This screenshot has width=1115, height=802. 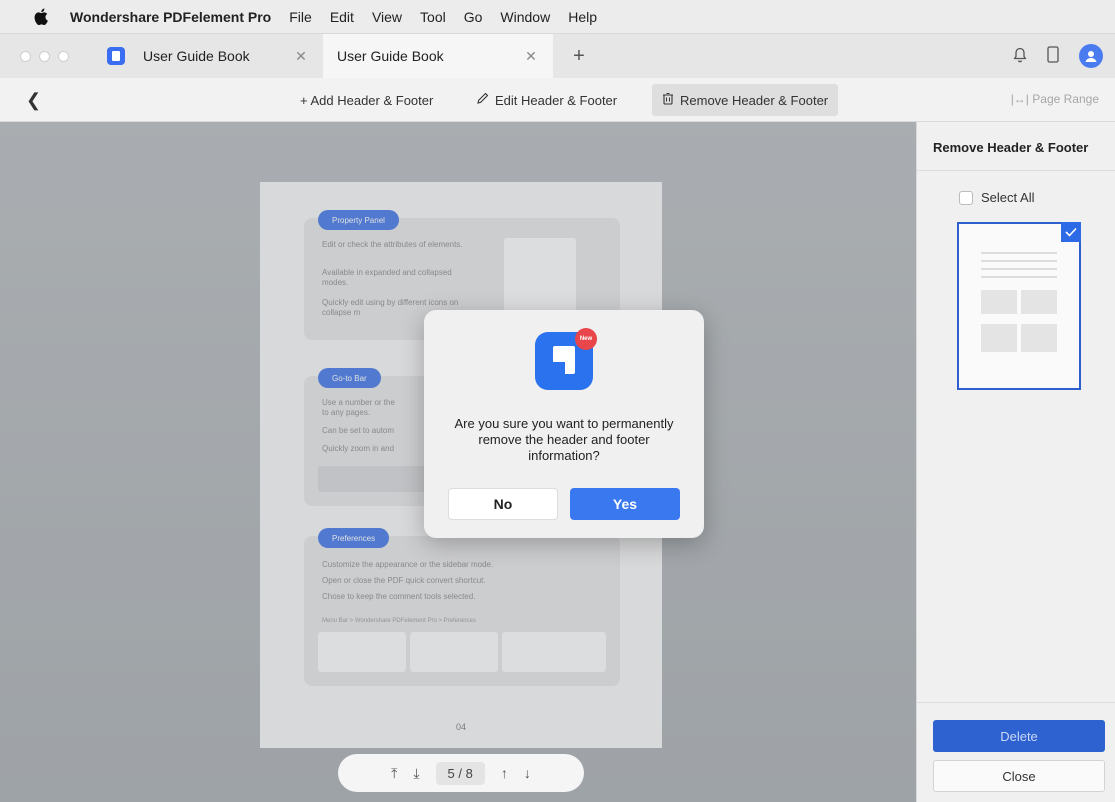 What do you see at coordinates (504, 773) in the screenshot?
I see `previous-page-icon: ↑` at bounding box center [504, 773].